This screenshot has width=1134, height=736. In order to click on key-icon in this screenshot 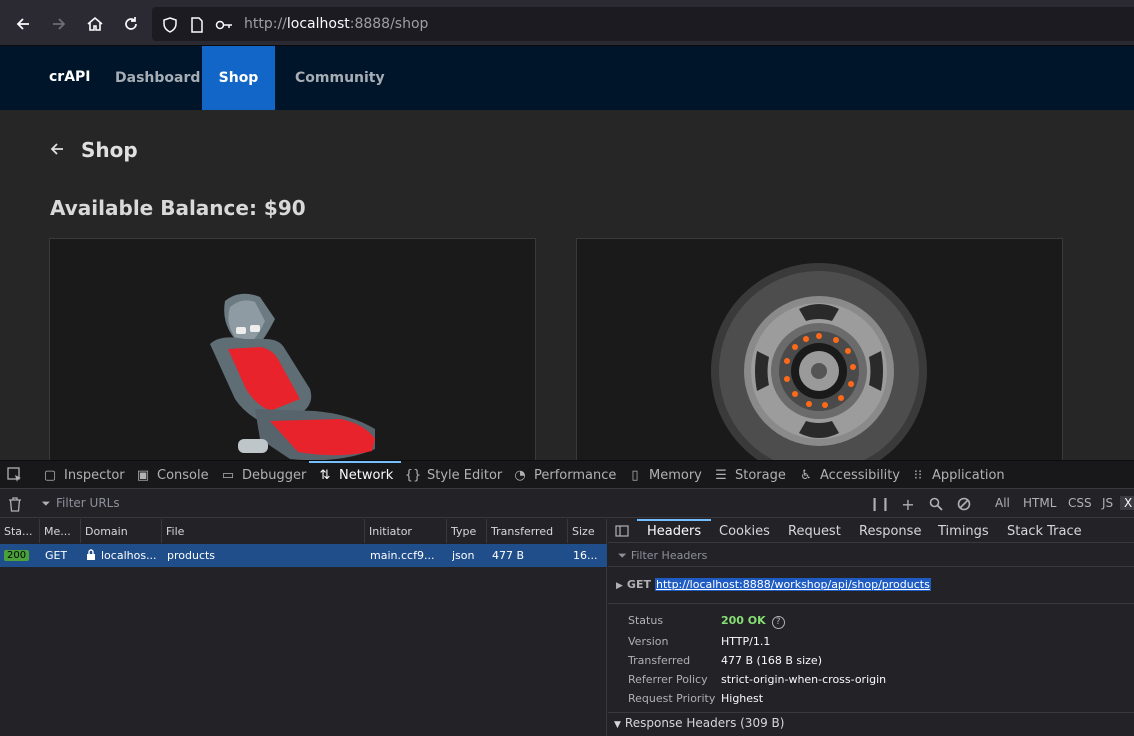, I will do `click(224, 25)`.